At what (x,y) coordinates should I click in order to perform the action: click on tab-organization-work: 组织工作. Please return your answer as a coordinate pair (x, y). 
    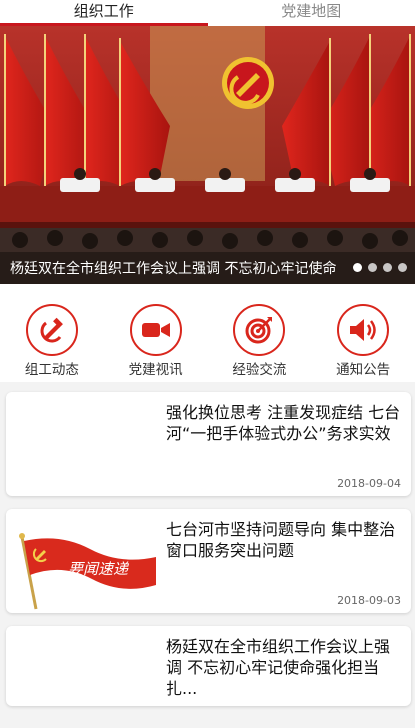
    Looking at the image, I should click on (104, 13).